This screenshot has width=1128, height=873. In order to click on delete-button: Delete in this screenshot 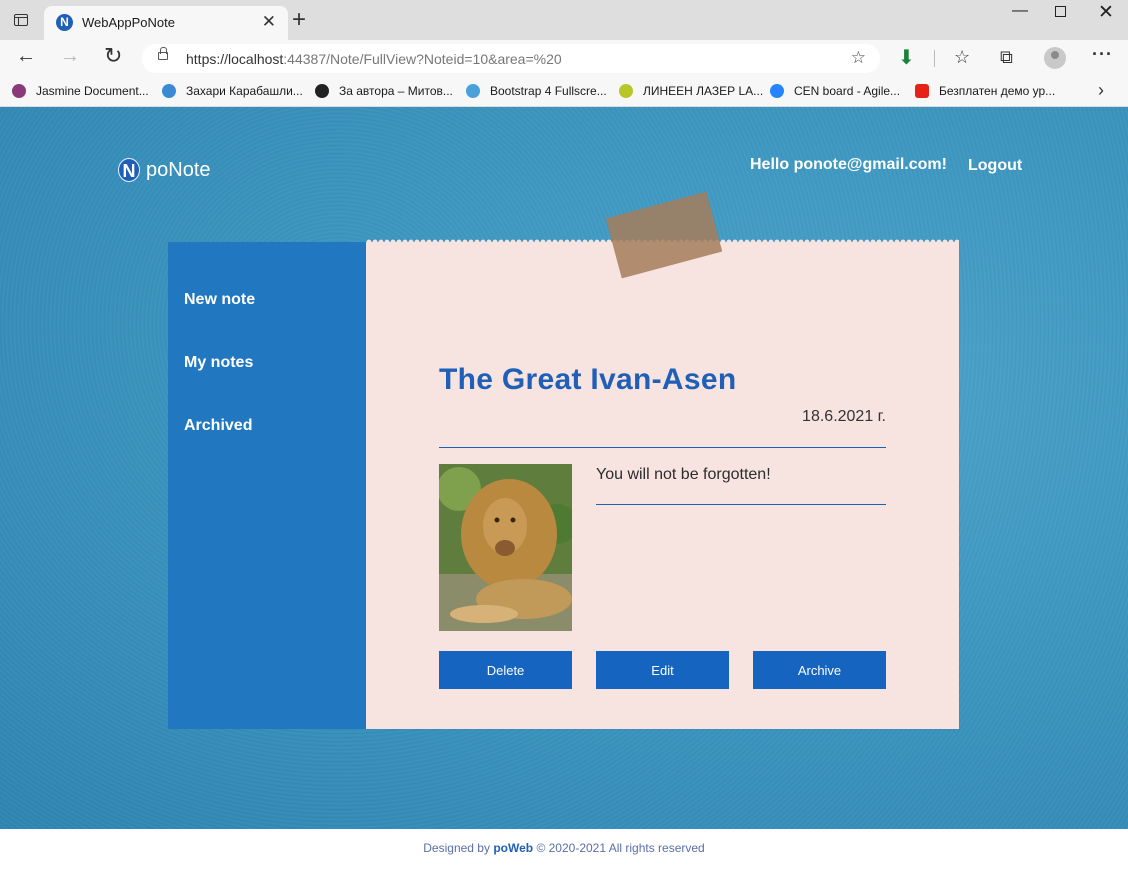, I will do `click(505, 670)`.